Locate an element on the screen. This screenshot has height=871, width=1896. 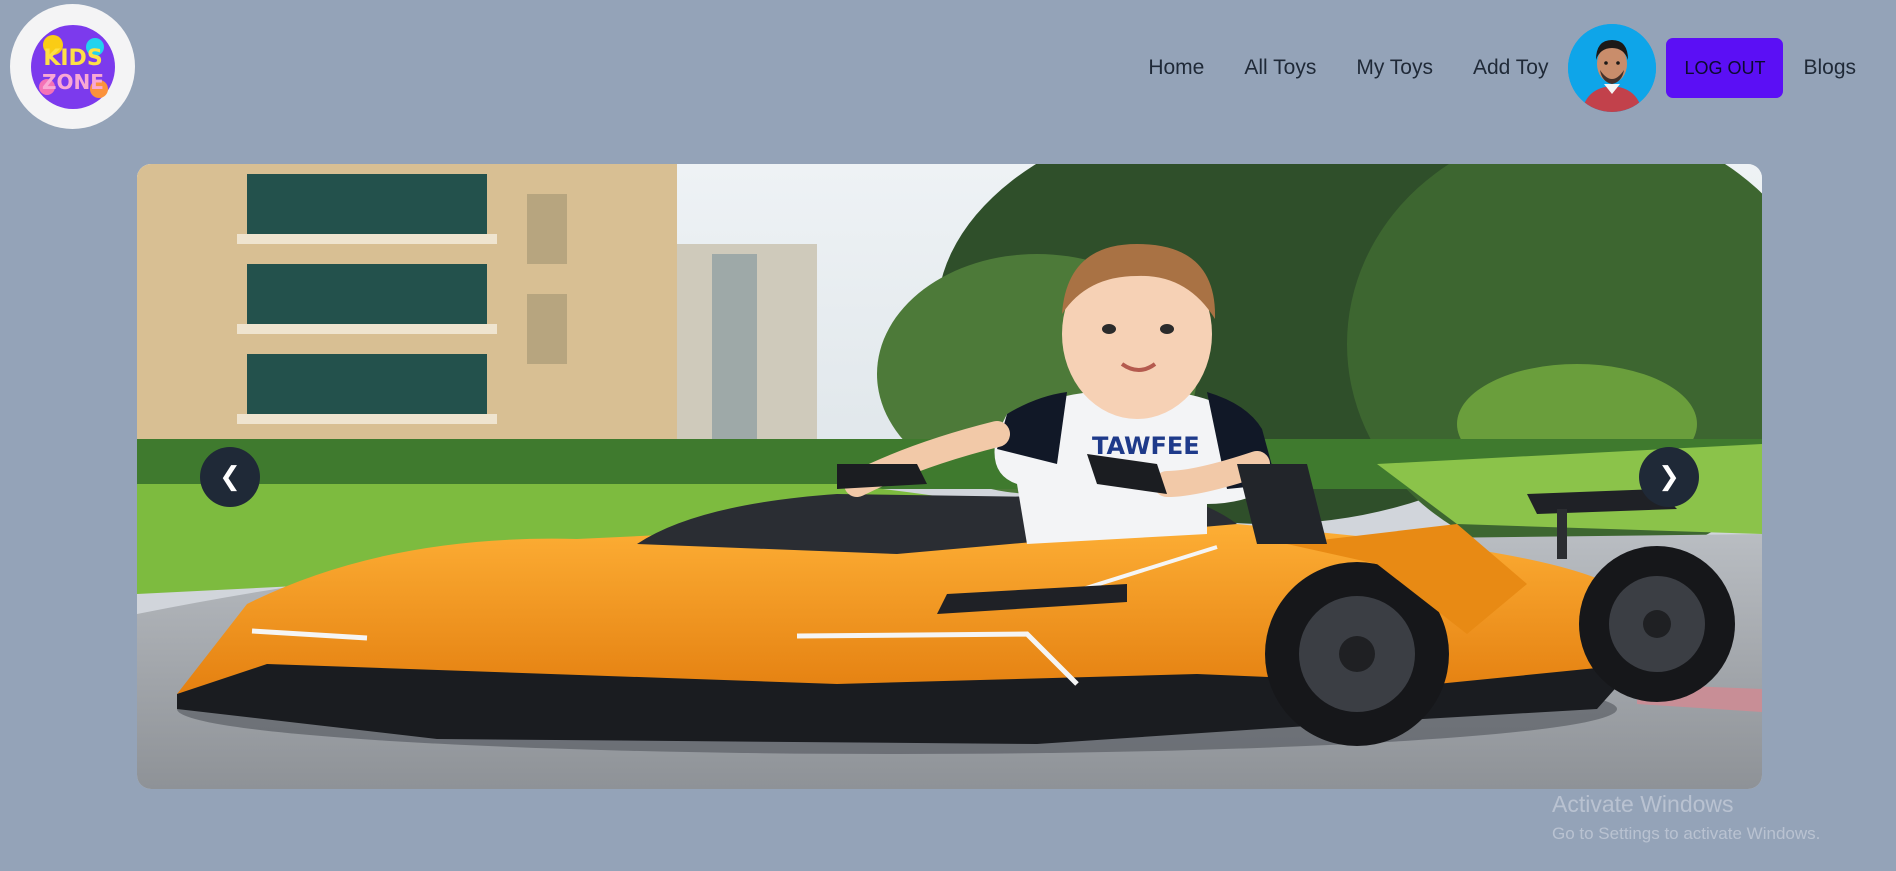
avatar-icon is located at coordinates (1612, 68).